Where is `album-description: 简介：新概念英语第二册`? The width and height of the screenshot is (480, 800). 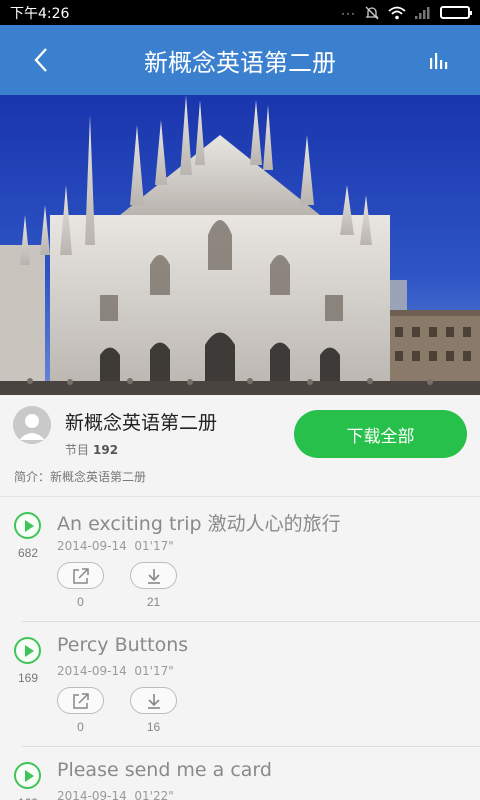
album-description: 简介：新概念英语第二册 is located at coordinates (80, 477).